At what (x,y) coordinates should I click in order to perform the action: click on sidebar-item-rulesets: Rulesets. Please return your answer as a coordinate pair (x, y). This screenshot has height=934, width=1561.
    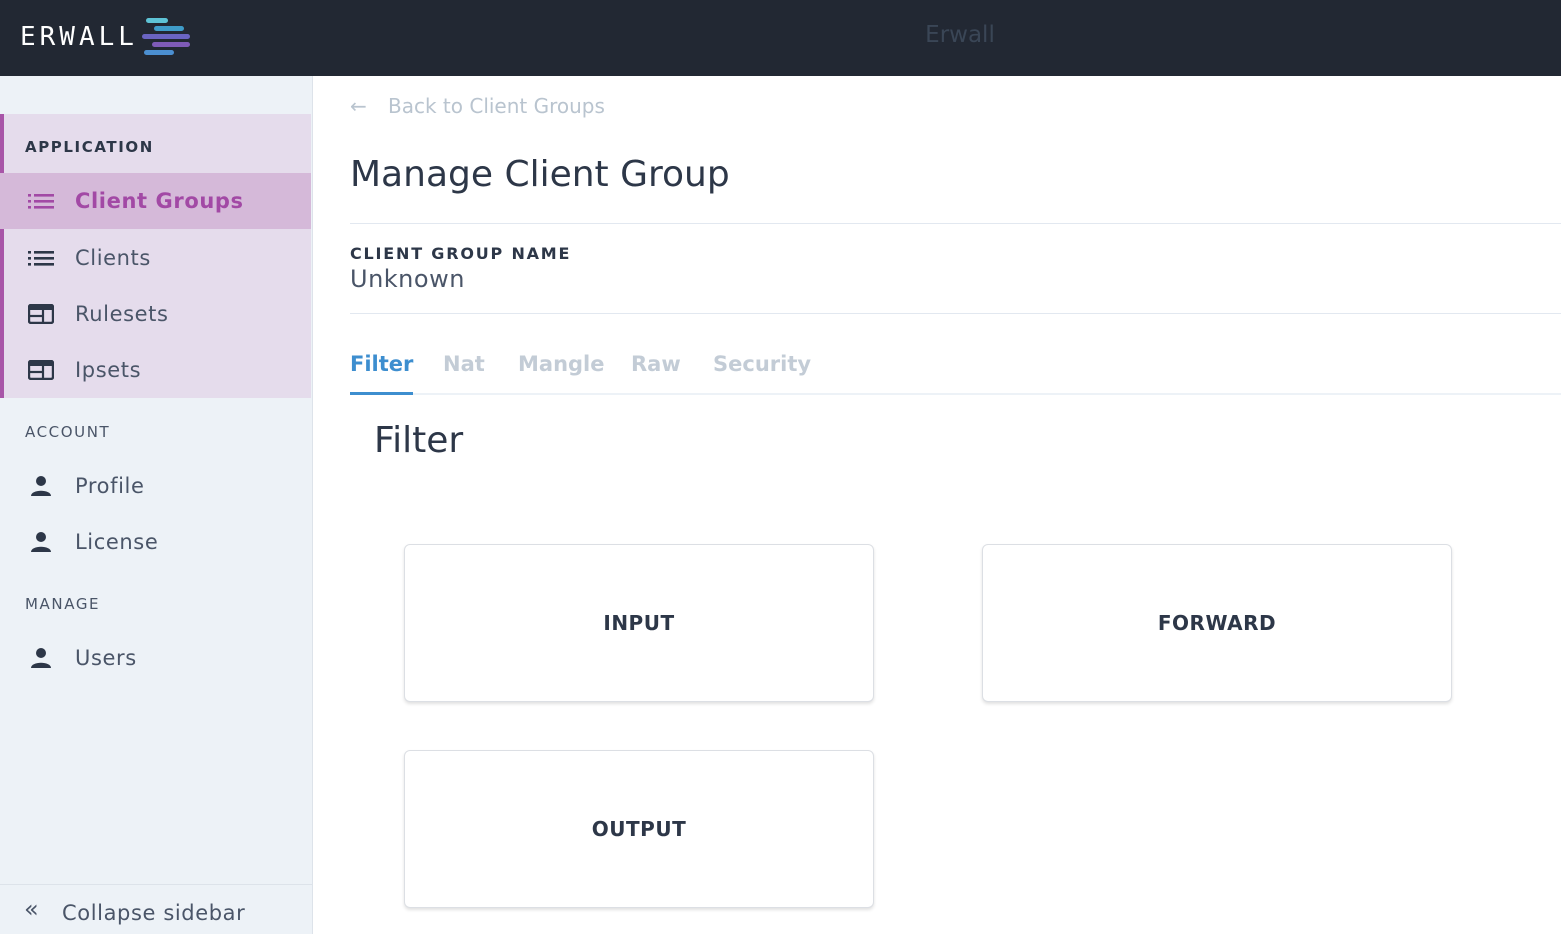
    Looking at the image, I should click on (155, 314).